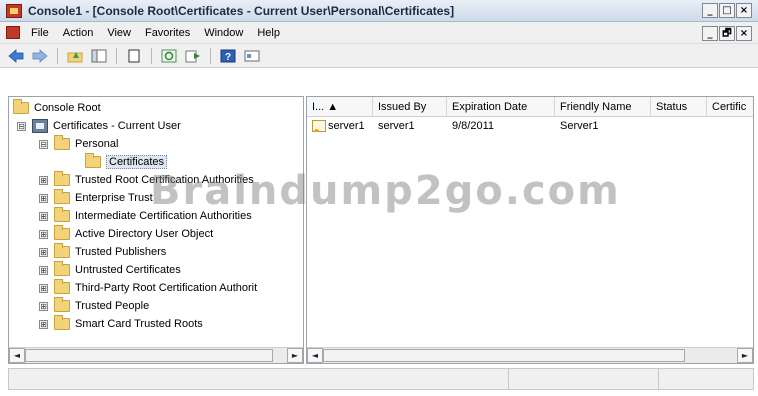 This screenshot has height=396, width=758. Describe the element at coordinates (706, 379) in the screenshot. I see `status-pane-tertiary` at that location.